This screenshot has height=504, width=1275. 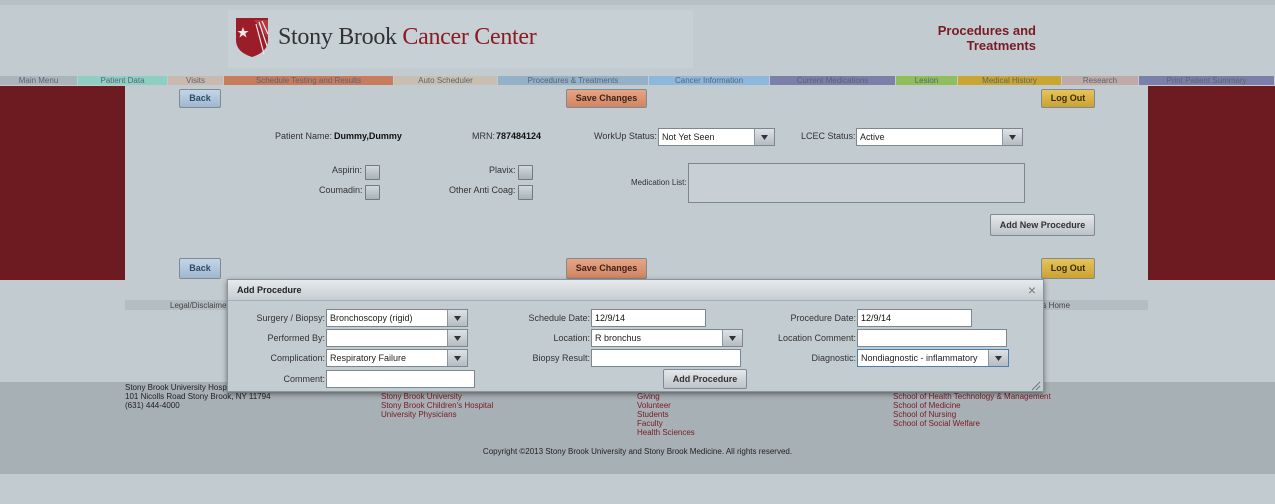 What do you see at coordinates (39, 80) in the screenshot?
I see `tab-main-menu: Main Menu` at bounding box center [39, 80].